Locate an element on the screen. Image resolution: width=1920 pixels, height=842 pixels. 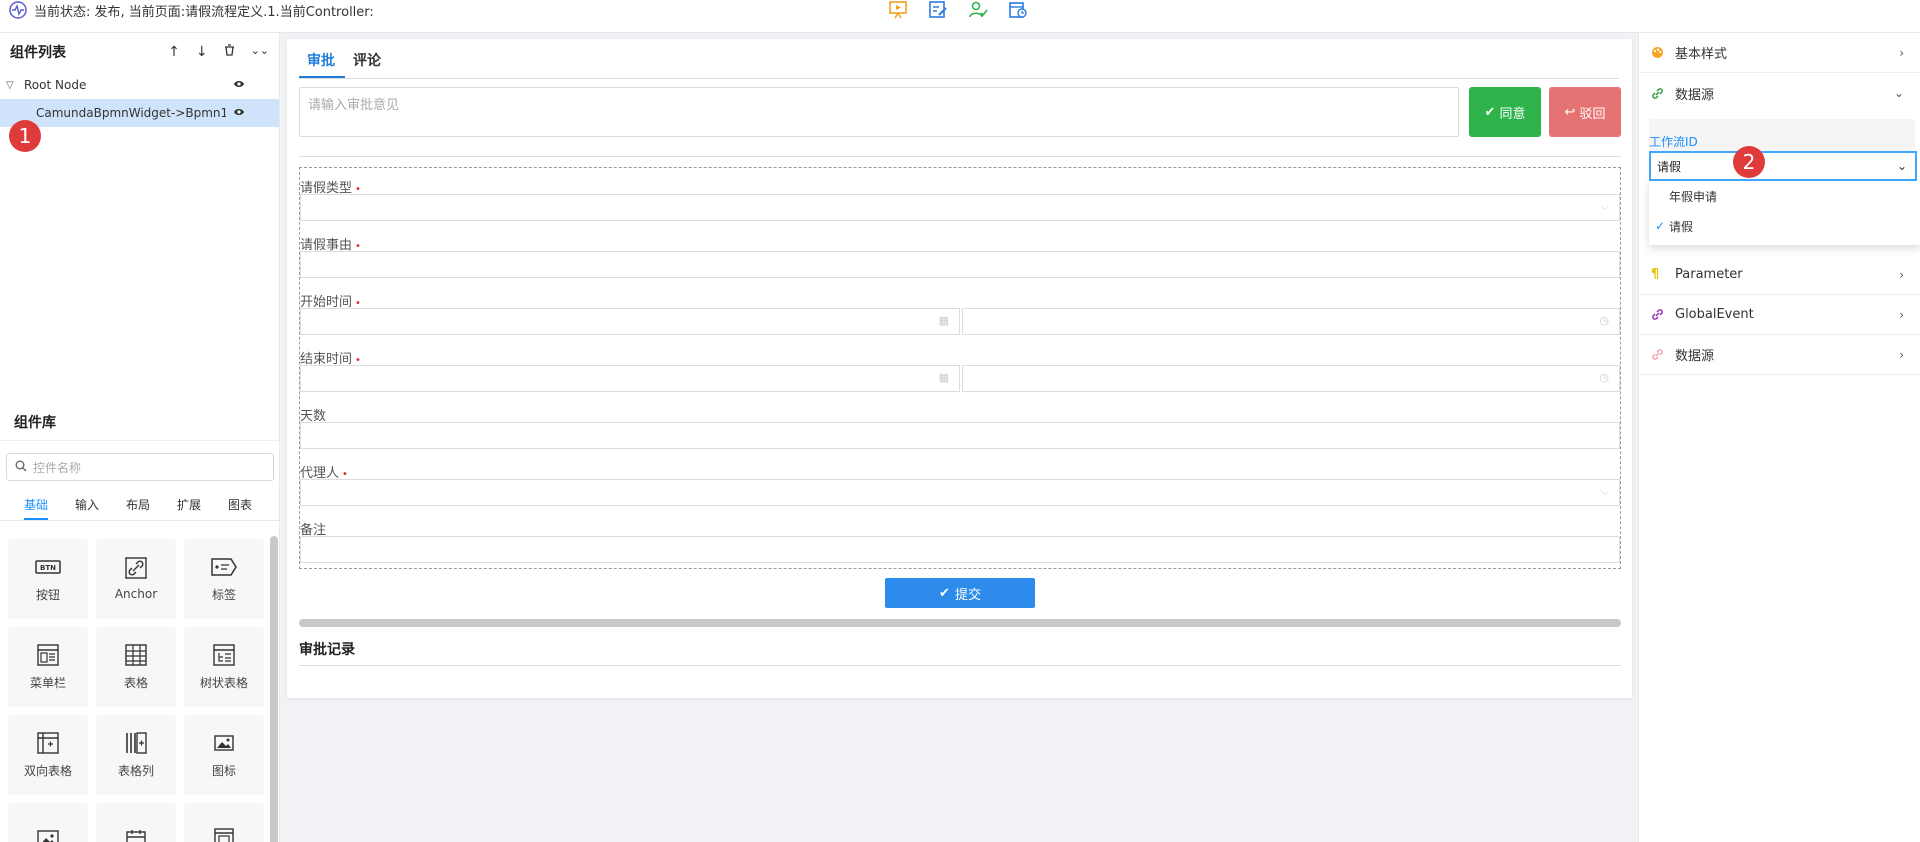
component-table-column: 表格列 is located at coordinates (136, 755).